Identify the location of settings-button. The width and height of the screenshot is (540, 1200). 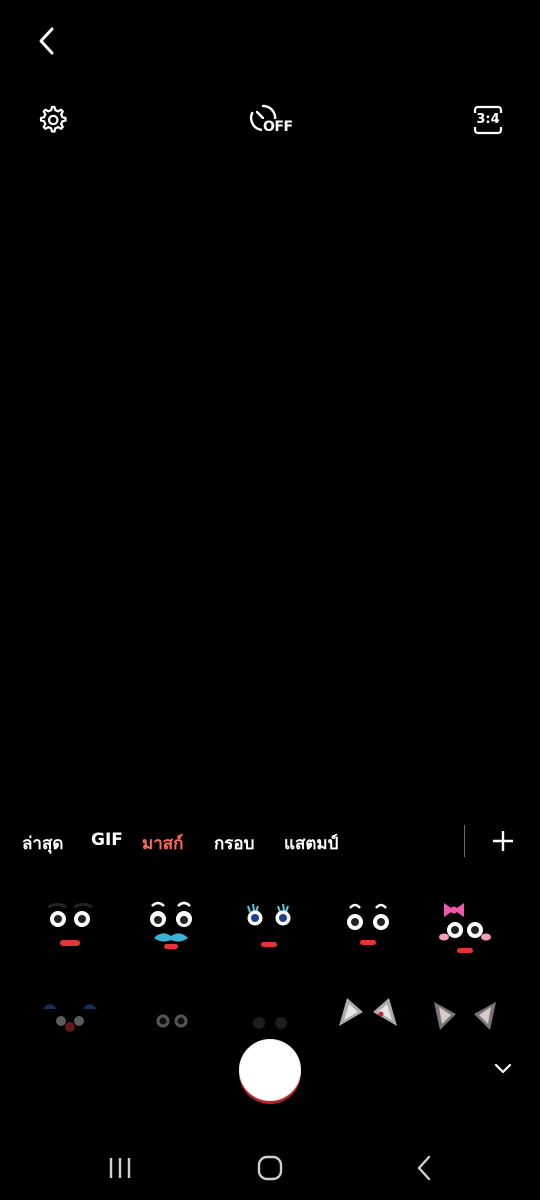
(52, 120).